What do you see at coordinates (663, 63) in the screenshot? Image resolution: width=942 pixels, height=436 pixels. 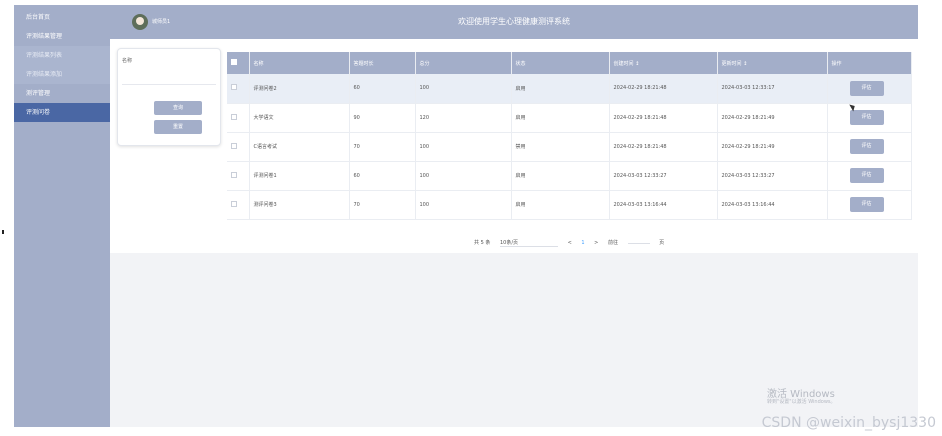 I see `header-created: 创建时间 ↕` at bounding box center [663, 63].